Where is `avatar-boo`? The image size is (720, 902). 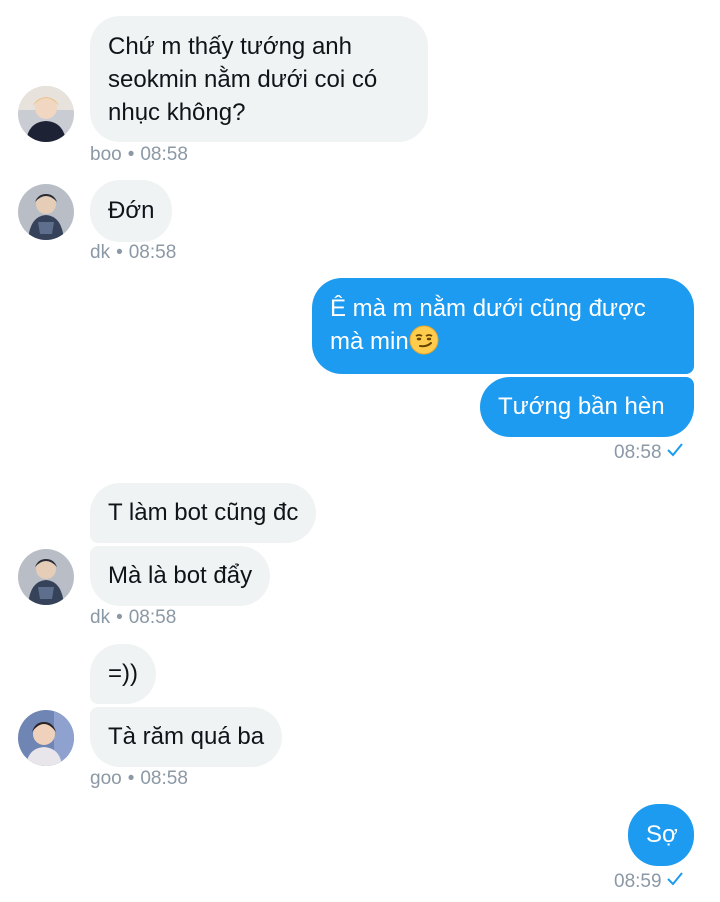
avatar-boo is located at coordinates (46, 114).